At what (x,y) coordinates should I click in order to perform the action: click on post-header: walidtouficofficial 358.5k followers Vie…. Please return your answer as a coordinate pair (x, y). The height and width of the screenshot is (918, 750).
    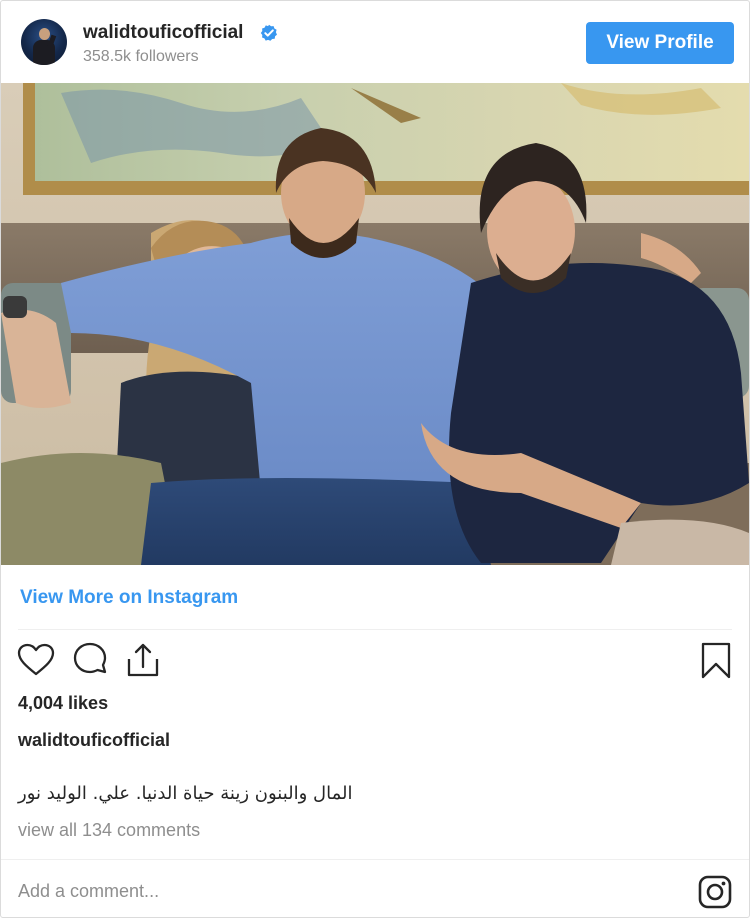
    Looking at the image, I should click on (375, 42).